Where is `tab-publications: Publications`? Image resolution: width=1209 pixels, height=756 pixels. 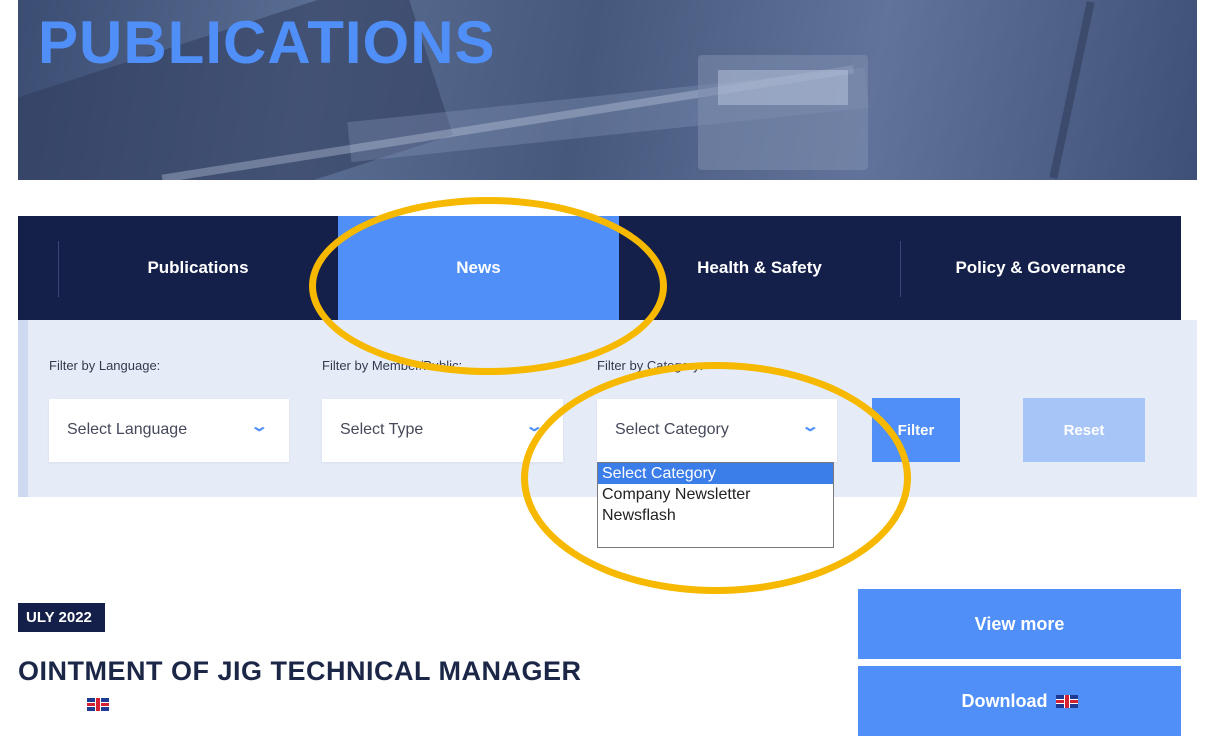
tab-publications: Publications is located at coordinates (198, 268).